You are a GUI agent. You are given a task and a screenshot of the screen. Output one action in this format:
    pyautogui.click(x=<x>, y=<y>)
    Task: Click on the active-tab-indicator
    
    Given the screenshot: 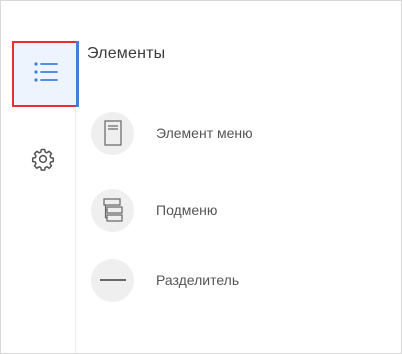 What is the action you would take?
    pyautogui.click(x=77, y=74)
    